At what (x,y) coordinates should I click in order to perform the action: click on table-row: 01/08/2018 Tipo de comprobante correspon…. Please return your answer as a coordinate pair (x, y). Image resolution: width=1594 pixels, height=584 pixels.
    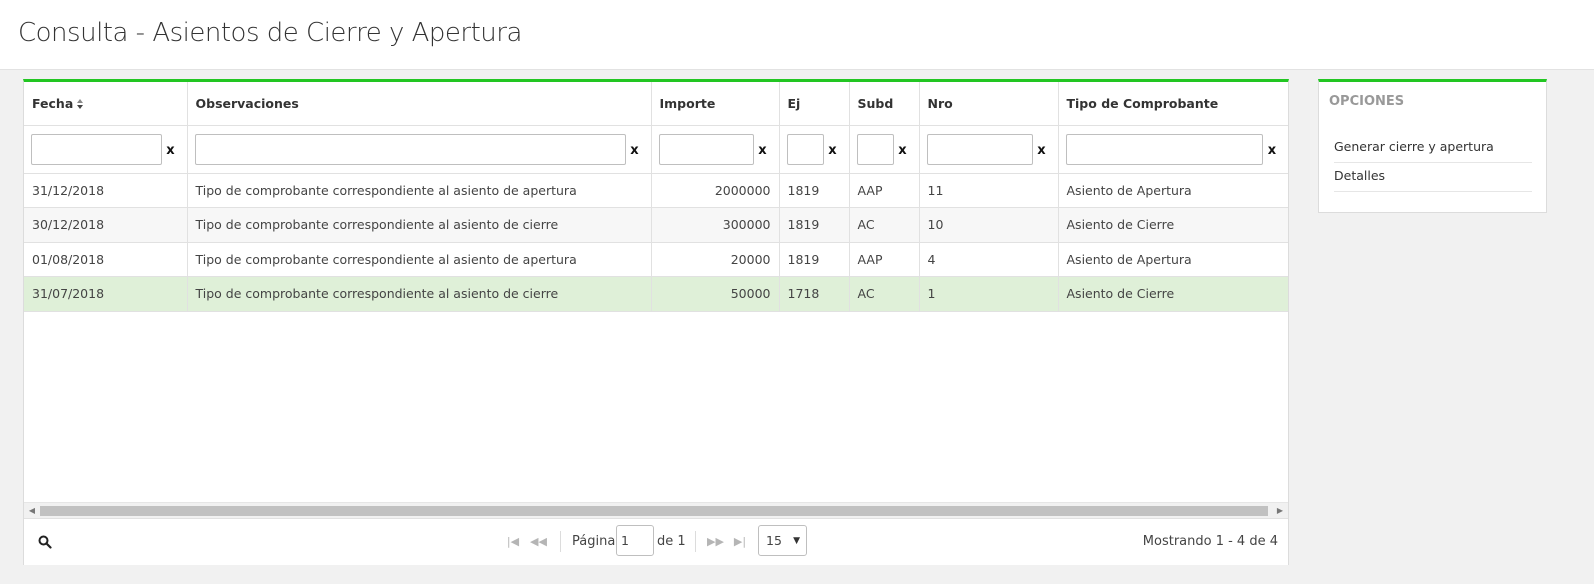
    Looking at the image, I should click on (656, 259).